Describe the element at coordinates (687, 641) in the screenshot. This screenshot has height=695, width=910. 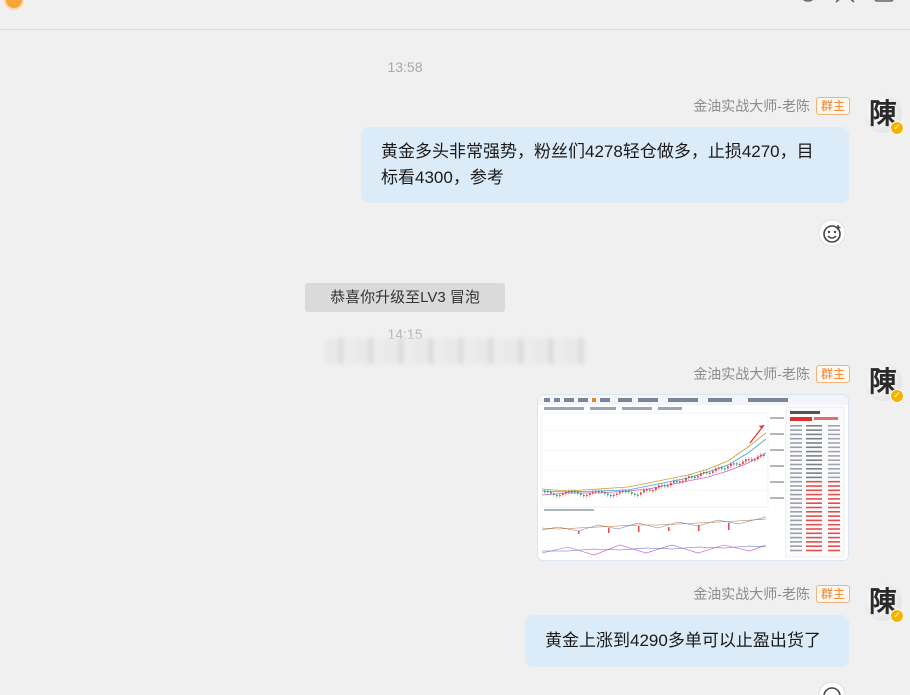
I see `message-bubble: 黄金上涨到4290多单可以止盈出货了` at that location.